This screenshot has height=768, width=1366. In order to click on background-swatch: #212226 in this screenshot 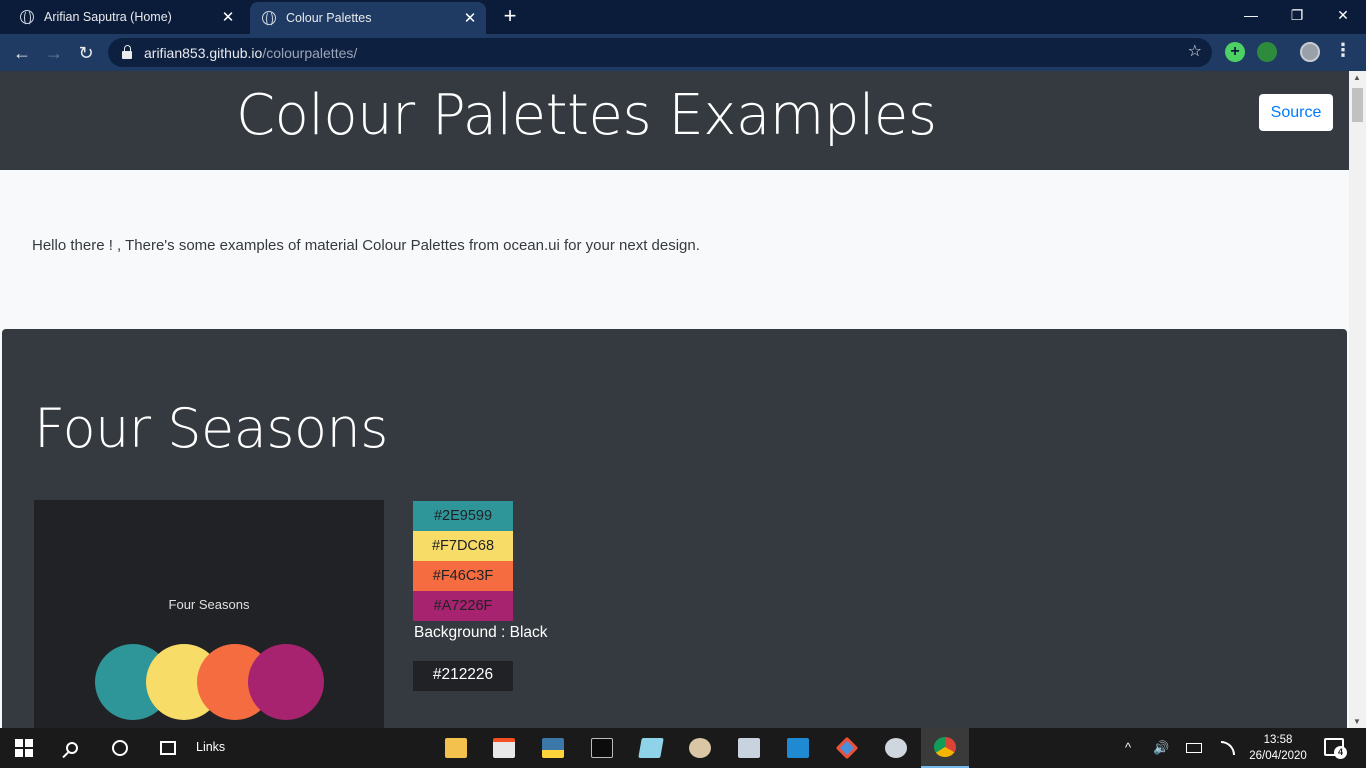, I will do `click(463, 676)`.